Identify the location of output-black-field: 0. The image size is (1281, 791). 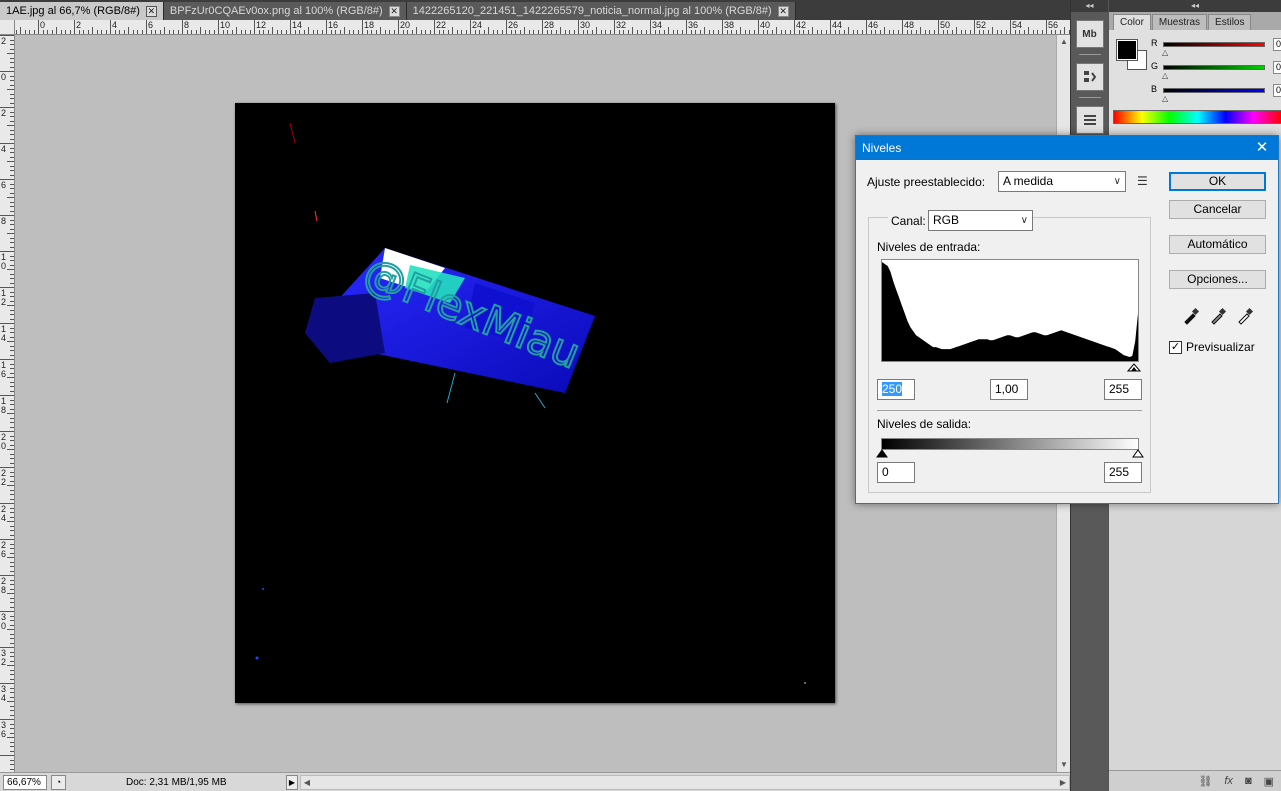
(896, 472).